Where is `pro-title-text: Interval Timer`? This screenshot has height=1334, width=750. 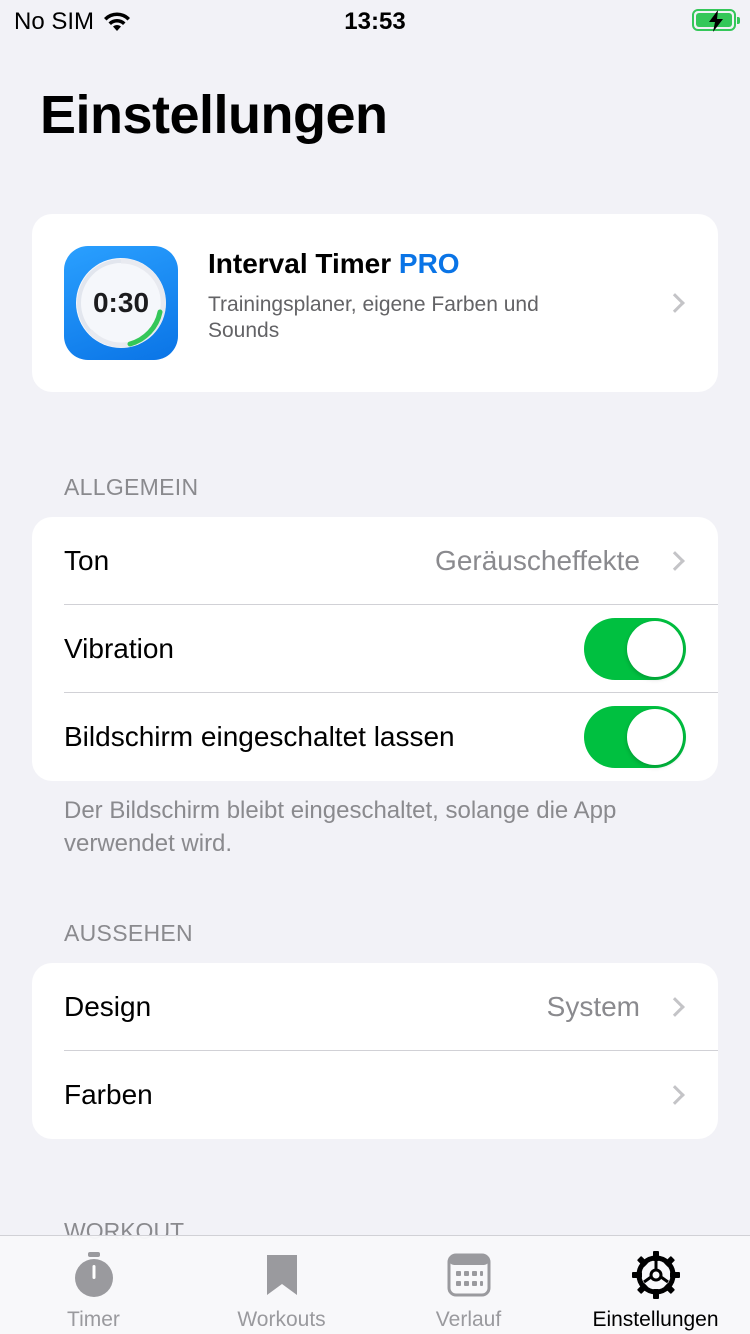
pro-title-text: Interval Timer is located at coordinates (300, 263).